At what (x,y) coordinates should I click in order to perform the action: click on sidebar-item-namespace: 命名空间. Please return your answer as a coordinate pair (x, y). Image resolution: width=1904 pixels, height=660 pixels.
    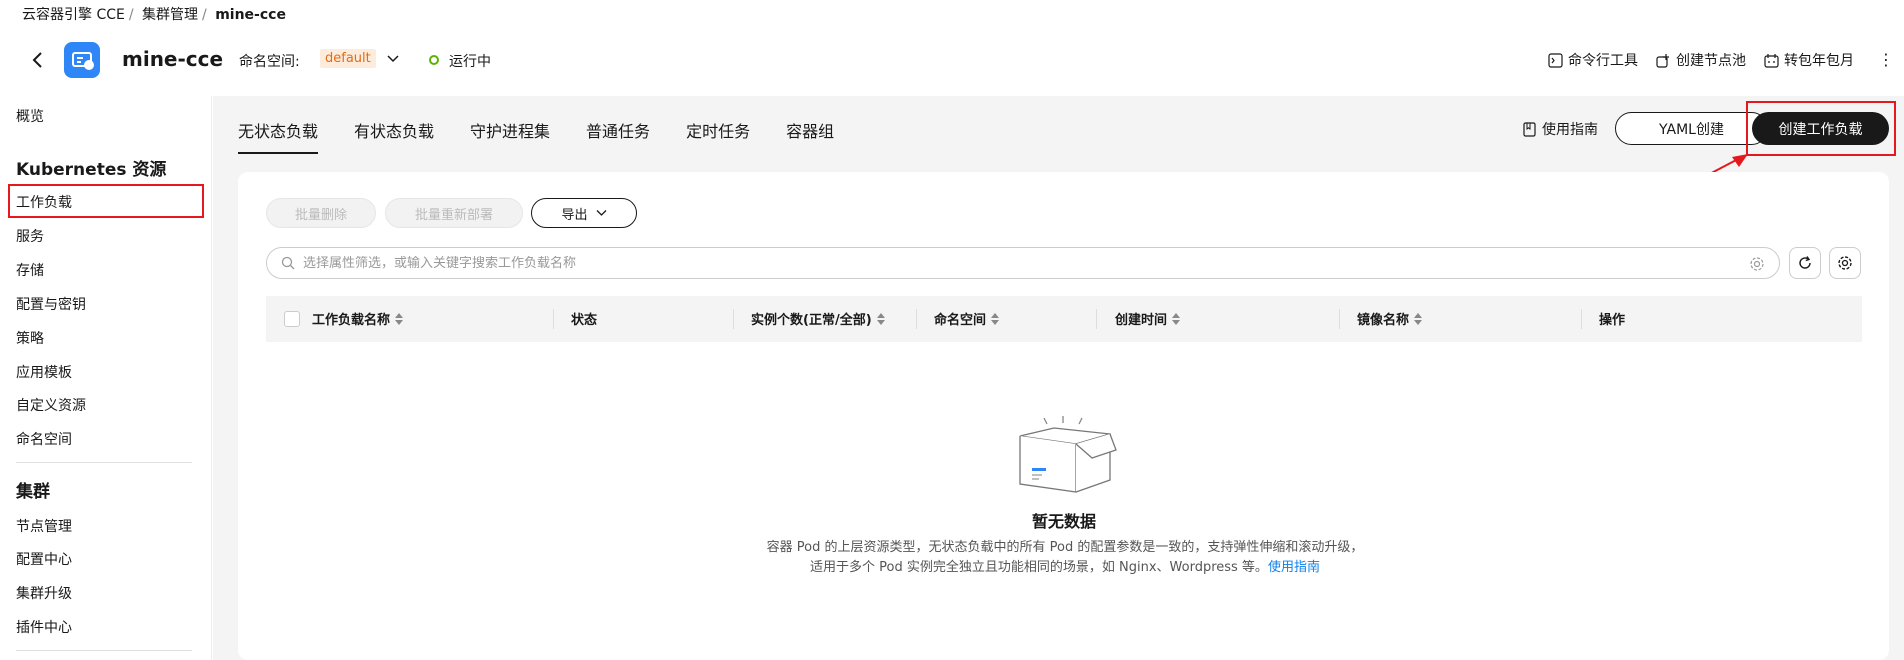
    Looking at the image, I should click on (44, 439).